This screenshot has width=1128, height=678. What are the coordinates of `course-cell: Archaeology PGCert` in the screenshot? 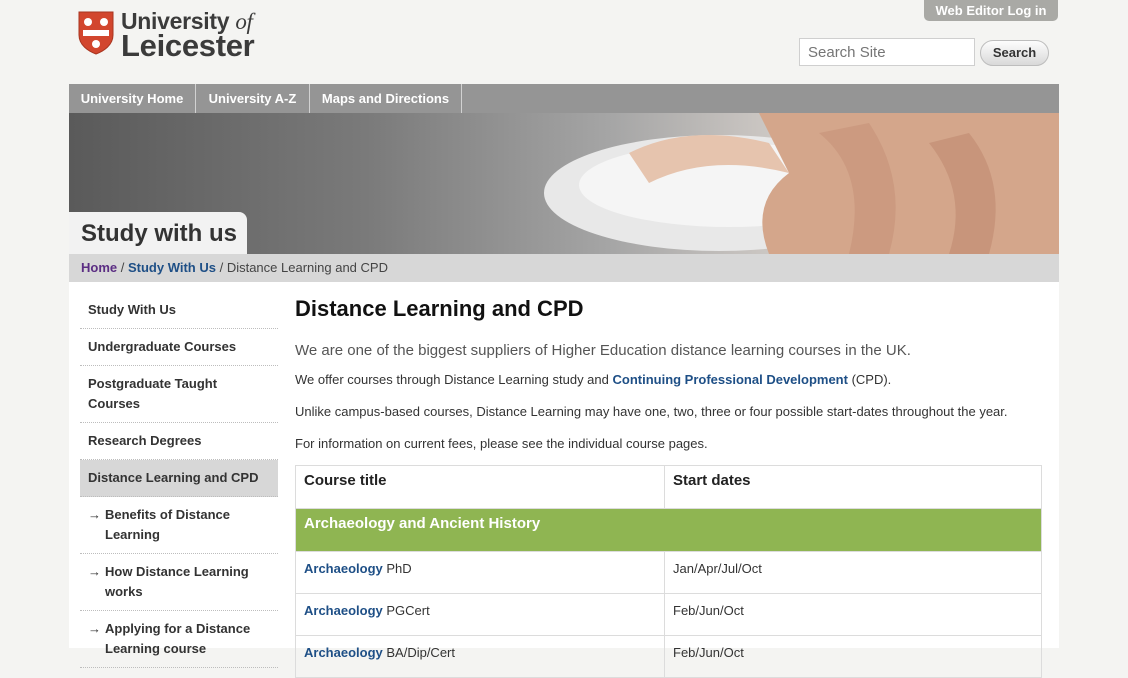 It's located at (480, 614).